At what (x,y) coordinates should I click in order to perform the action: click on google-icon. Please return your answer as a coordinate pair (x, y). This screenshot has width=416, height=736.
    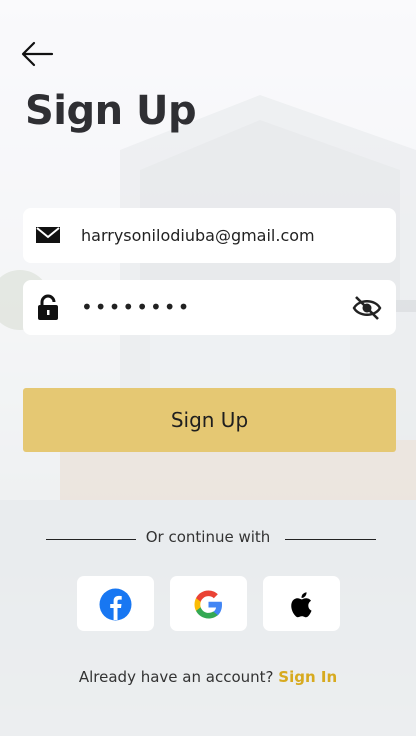
    Looking at the image, I should click on (208, 604).